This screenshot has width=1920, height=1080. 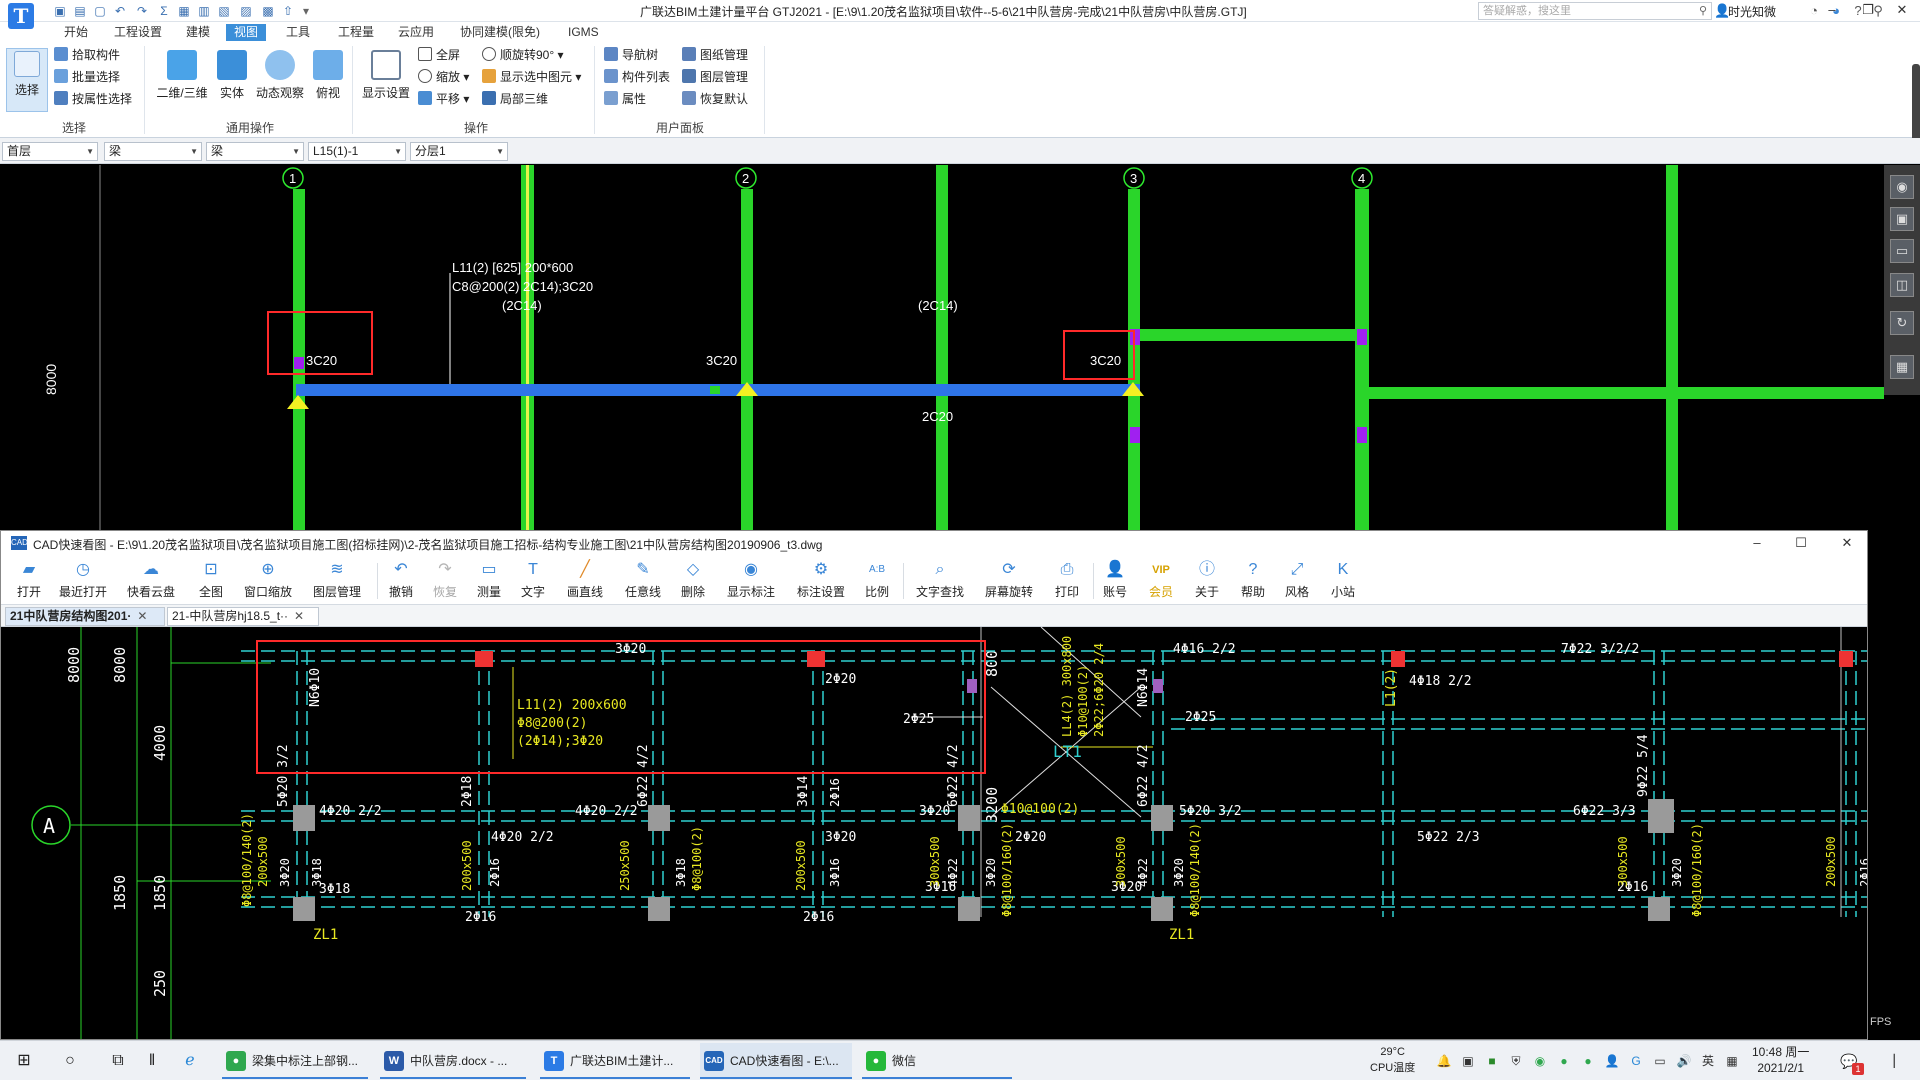 What do you see at coordinates (1902, 285) in the screenshot?
I see `cube-tool-icon: ◫` at bounding box center [1902, 285].